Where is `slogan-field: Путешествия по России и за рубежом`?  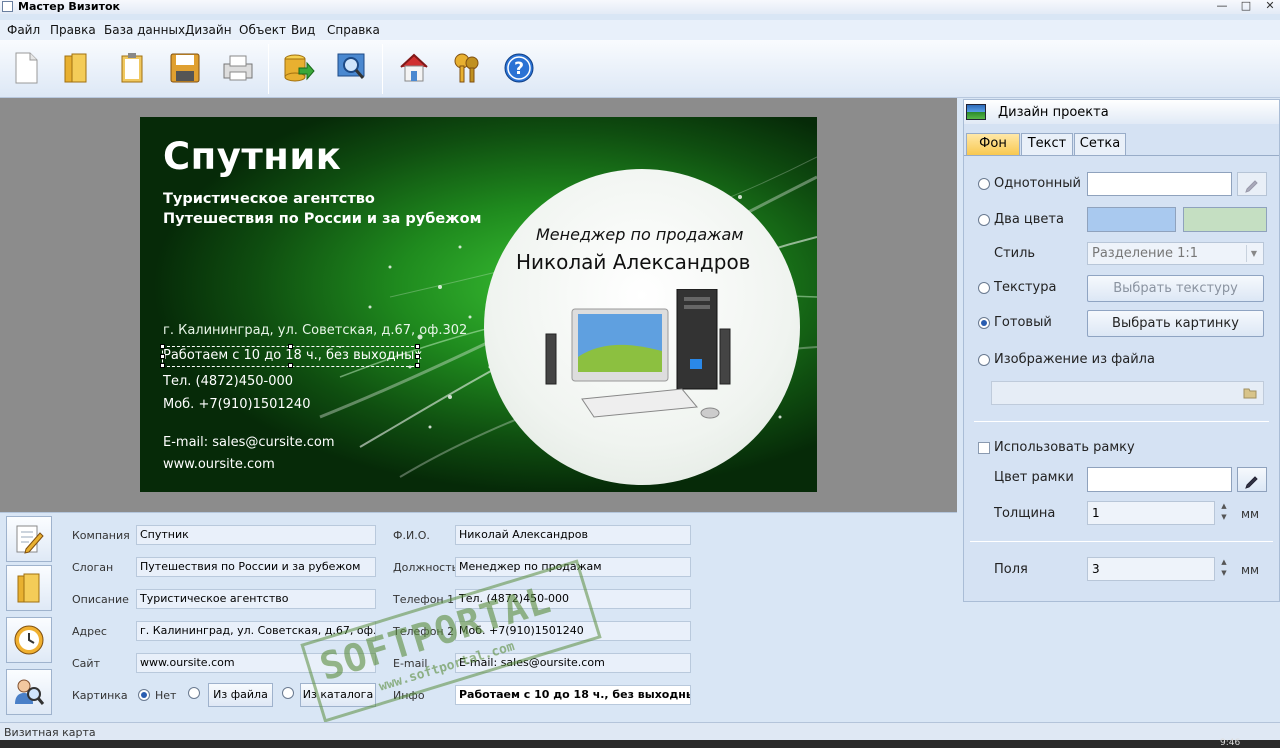
slogan-field: Путешествия по России и за рубежом is located at coordinates (256, 567).